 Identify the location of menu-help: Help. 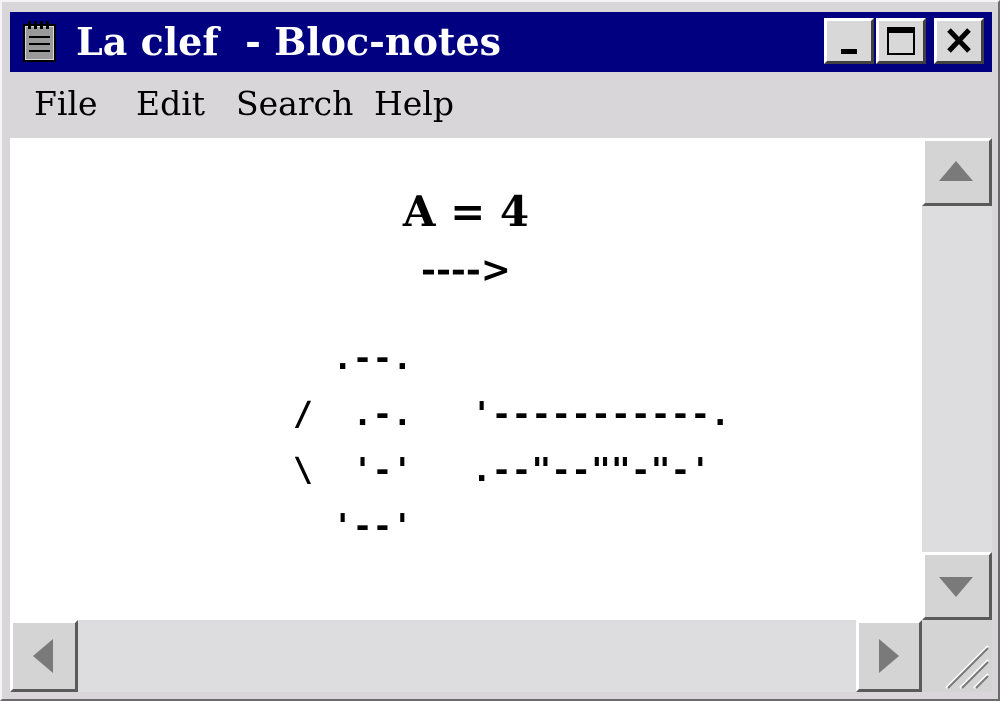
(414, 104).